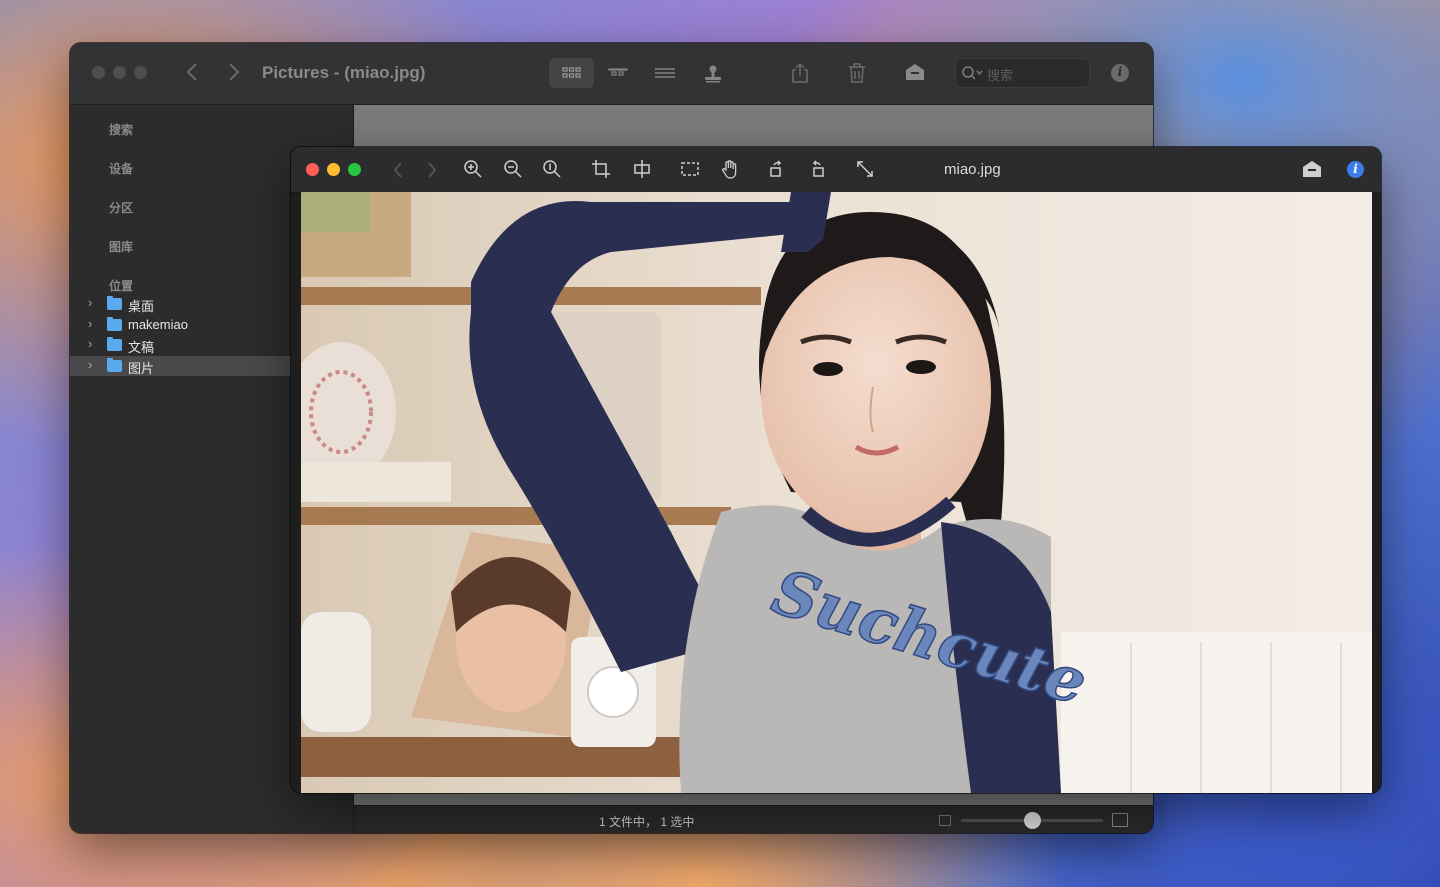  Describe the element at coordinates (141, 347) in the screenshot. I see `sidebar-item-label: 文稿` at that location.